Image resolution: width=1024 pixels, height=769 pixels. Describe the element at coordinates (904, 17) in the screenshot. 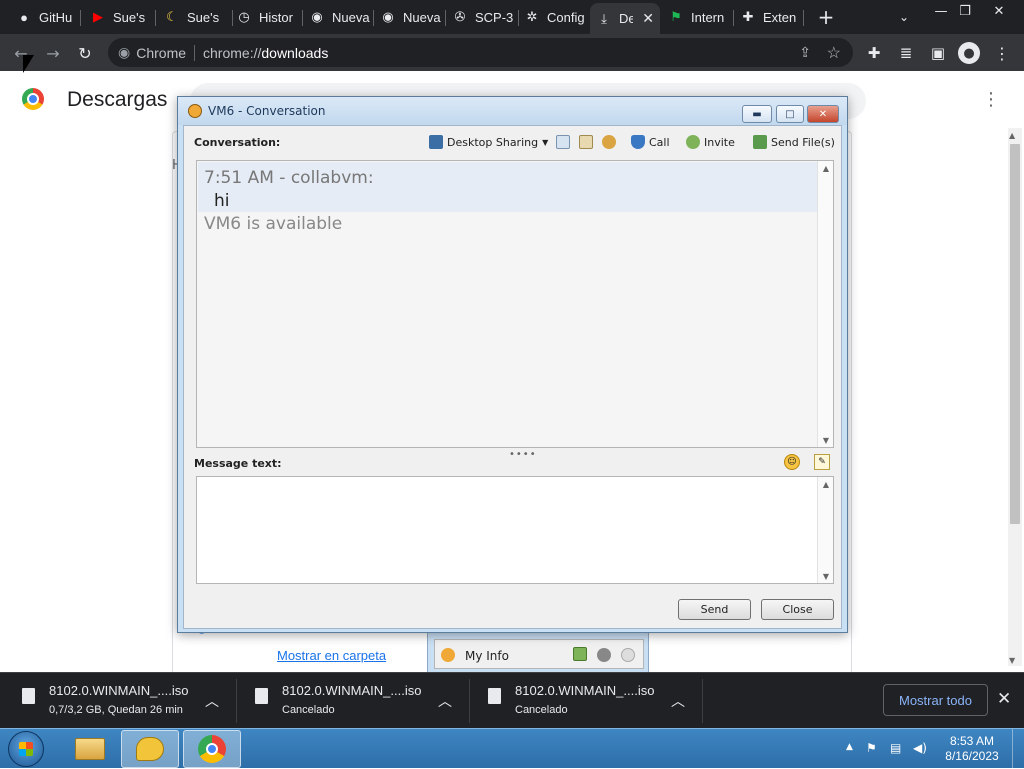

I see `tab-search-chevron-icon: ⌄` at that location.